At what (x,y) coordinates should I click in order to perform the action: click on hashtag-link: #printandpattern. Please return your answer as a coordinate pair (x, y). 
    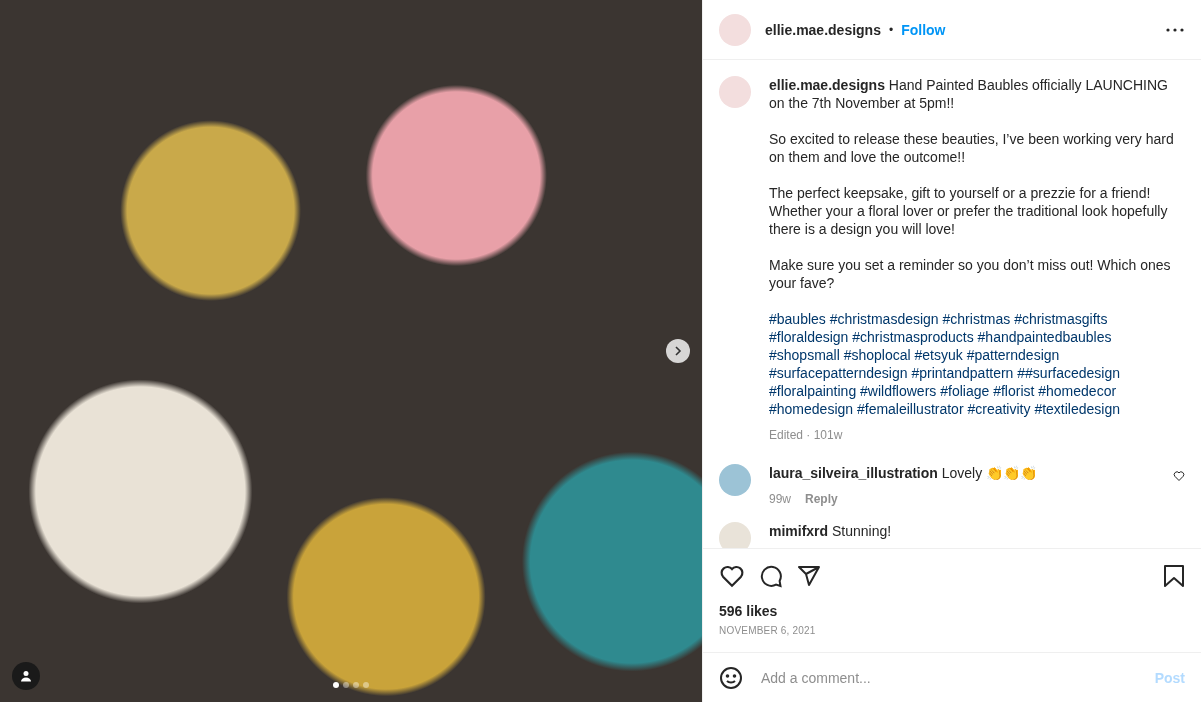
    Looking at the image, I should click on (962, 373).